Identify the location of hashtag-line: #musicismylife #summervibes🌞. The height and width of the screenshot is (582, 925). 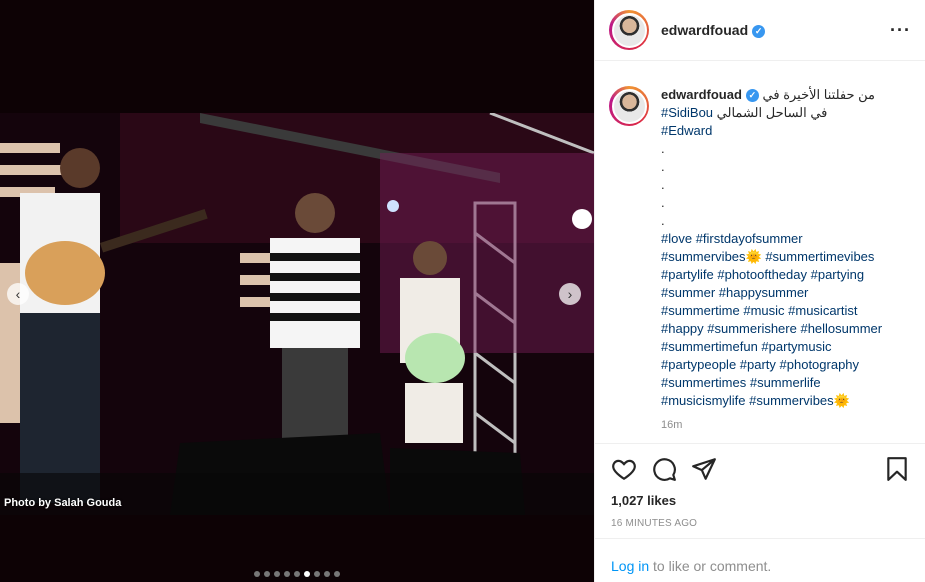
(786, 401).